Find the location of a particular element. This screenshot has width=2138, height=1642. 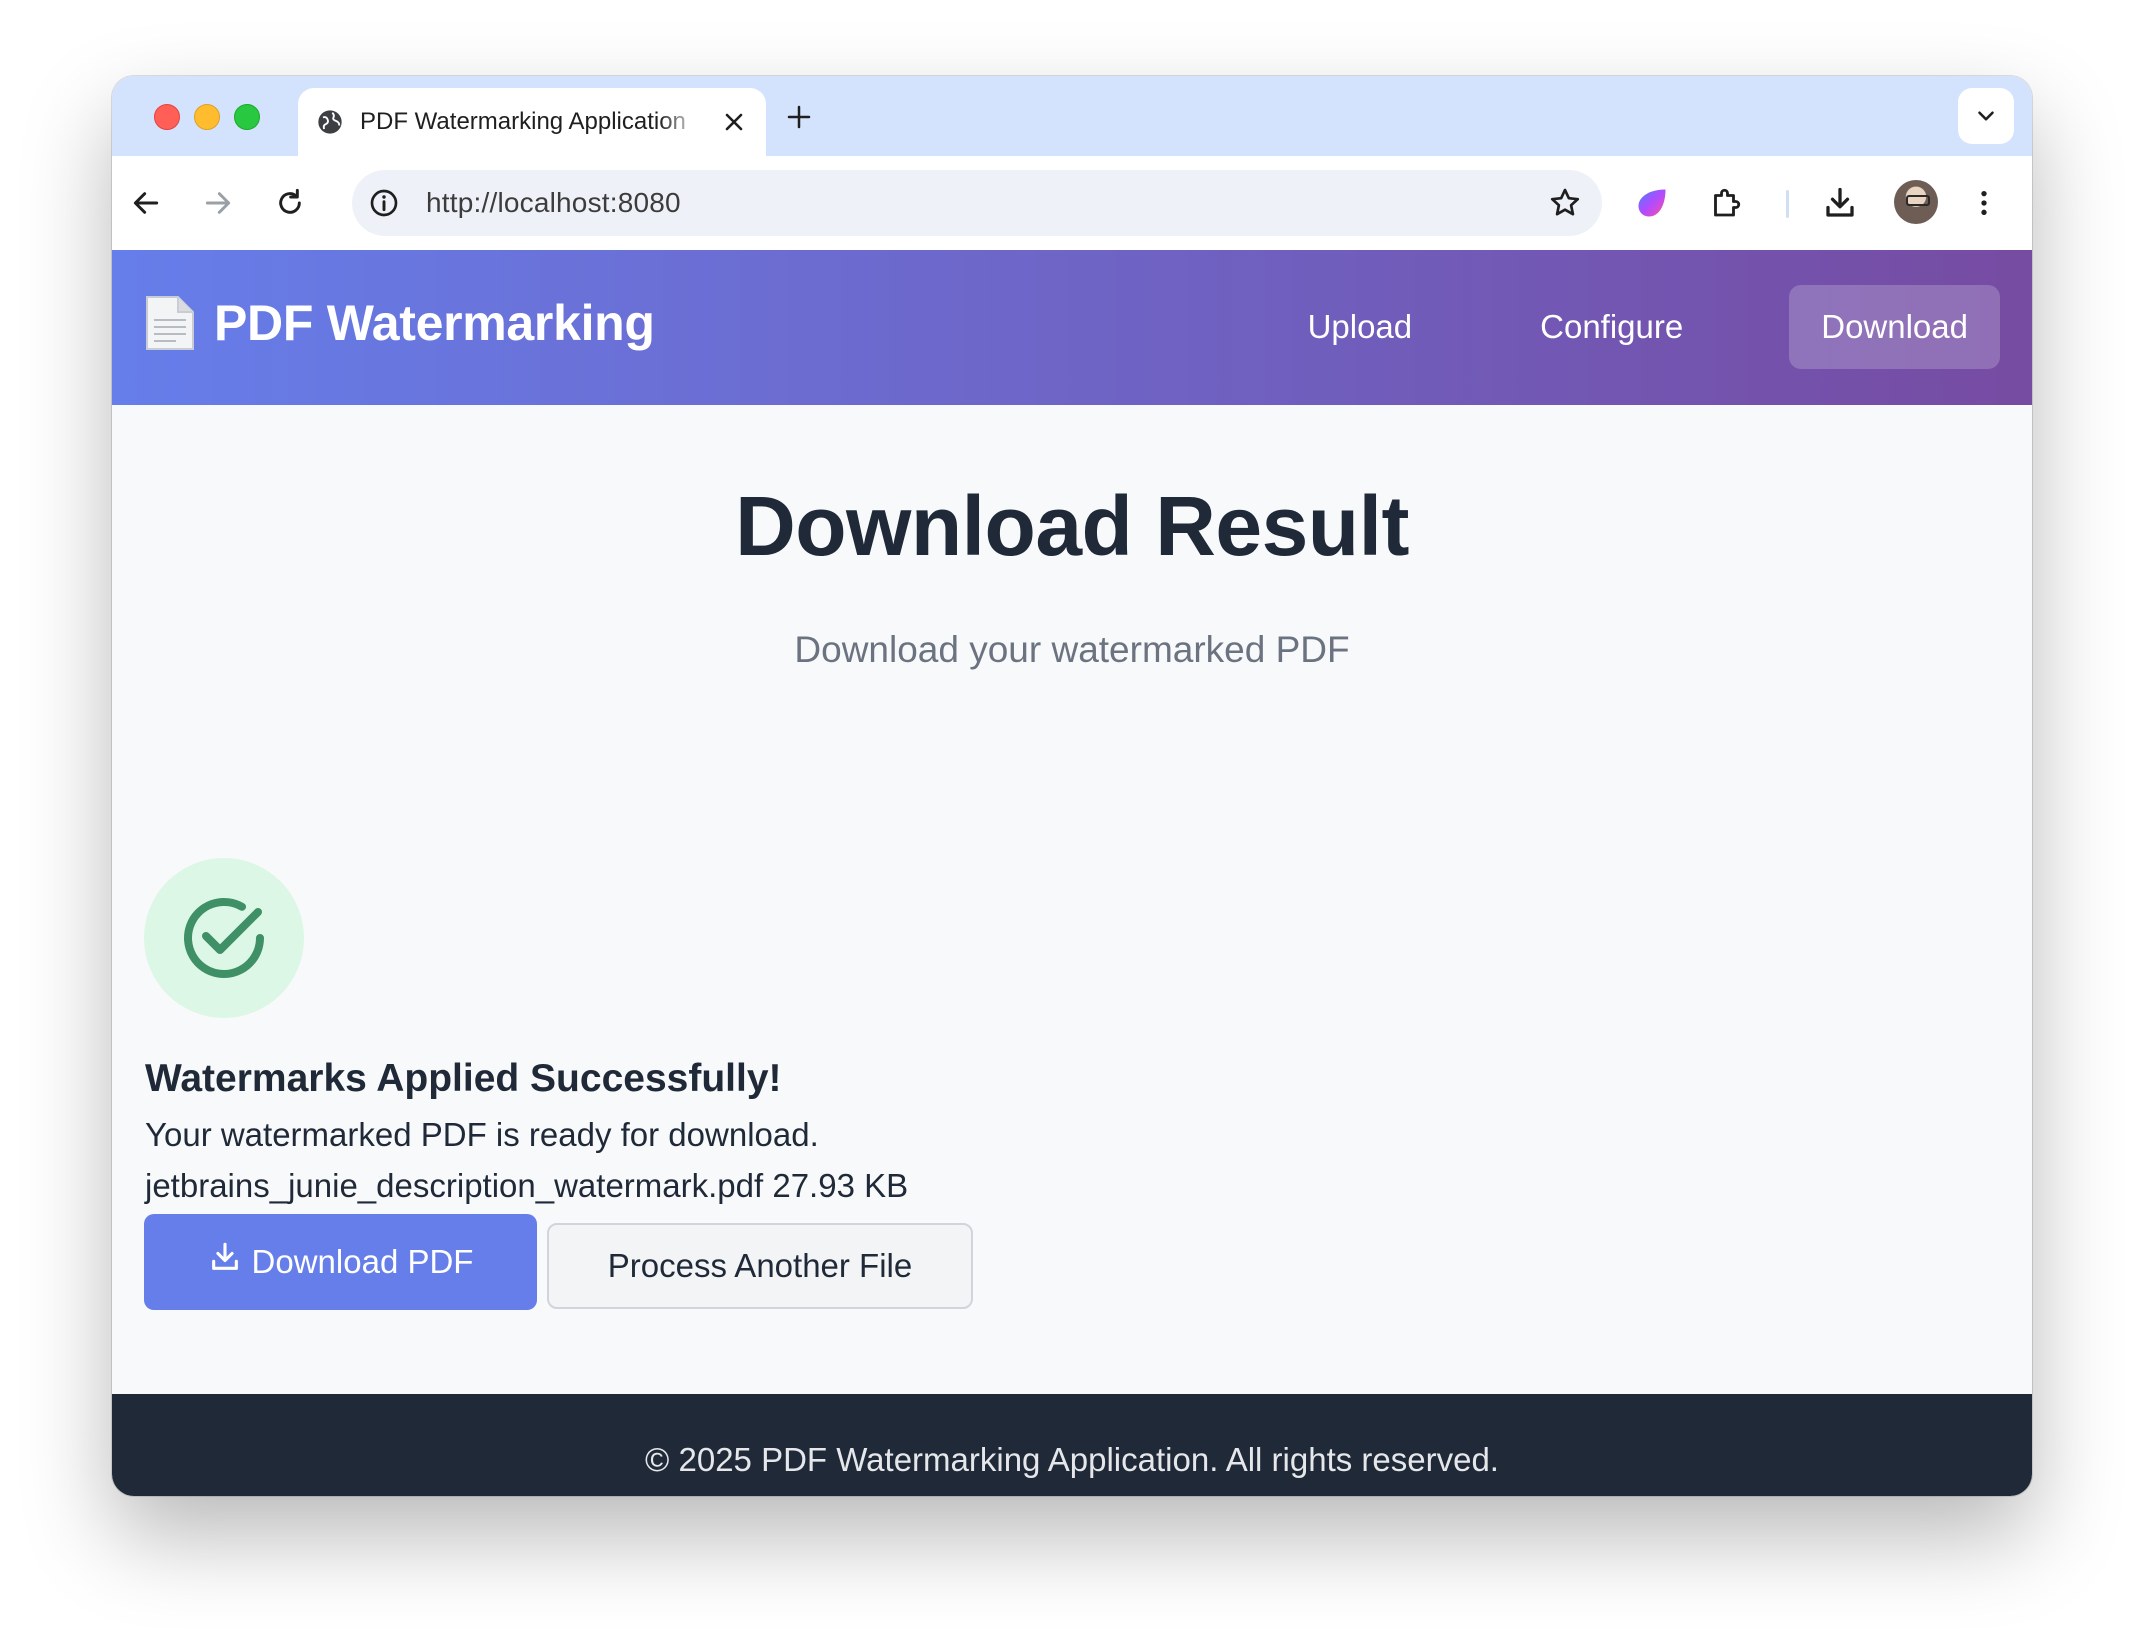

main-nav: Upload Configure Download is located at coordinates (1606, 327).